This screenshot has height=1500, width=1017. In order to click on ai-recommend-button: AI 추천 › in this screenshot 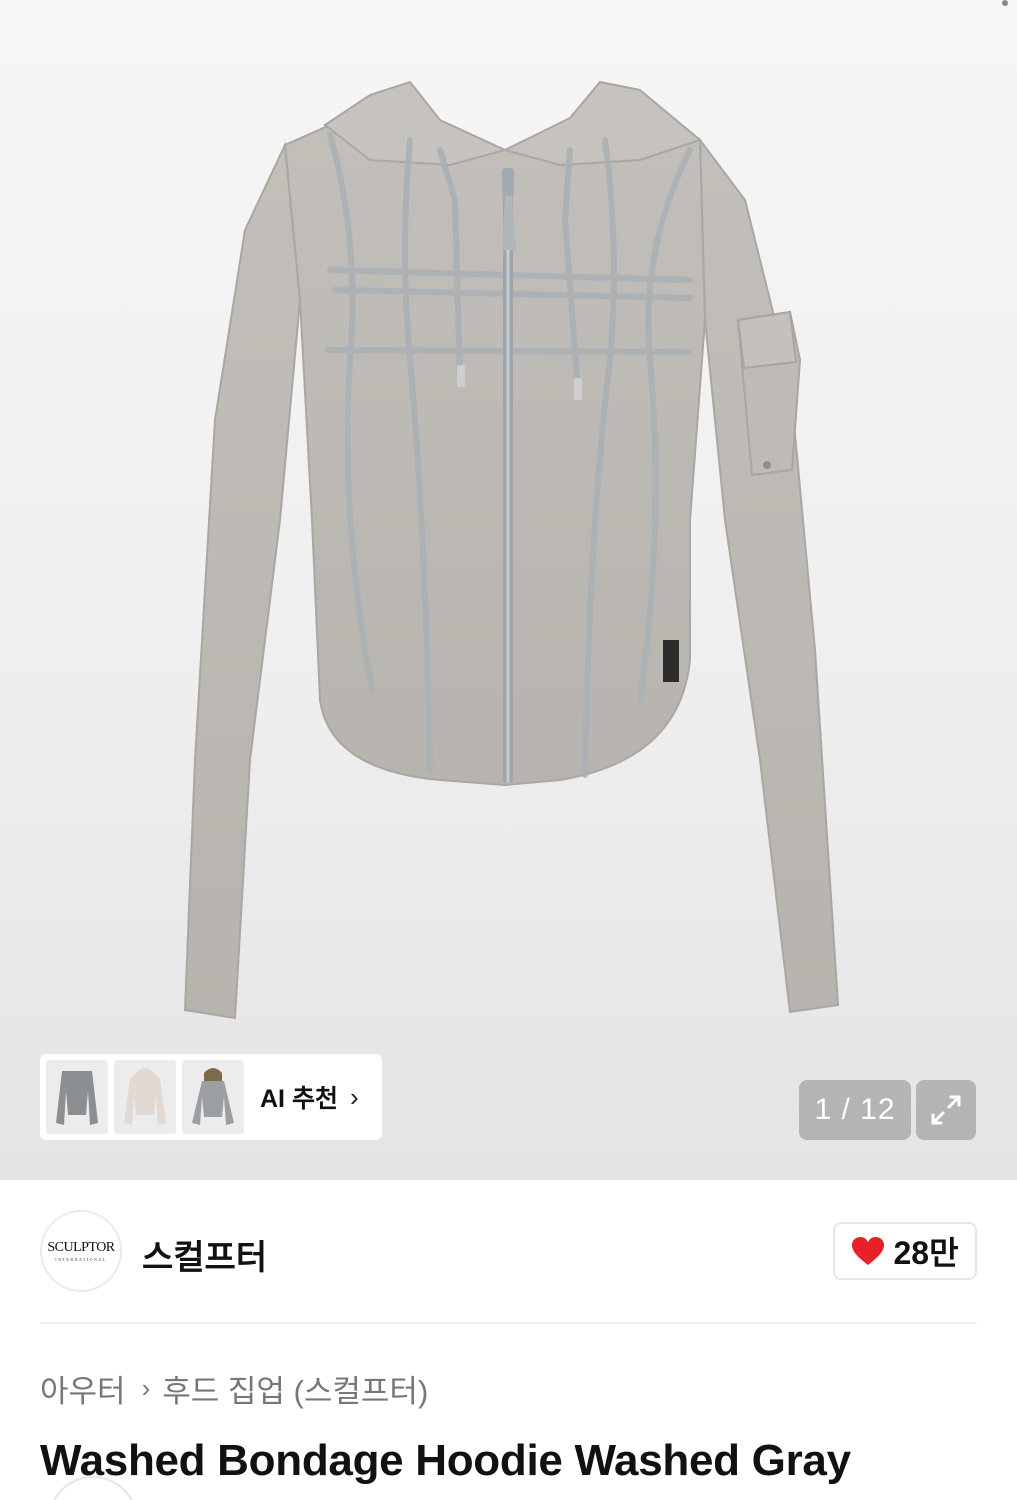, I will do `click(211, 1097)`.